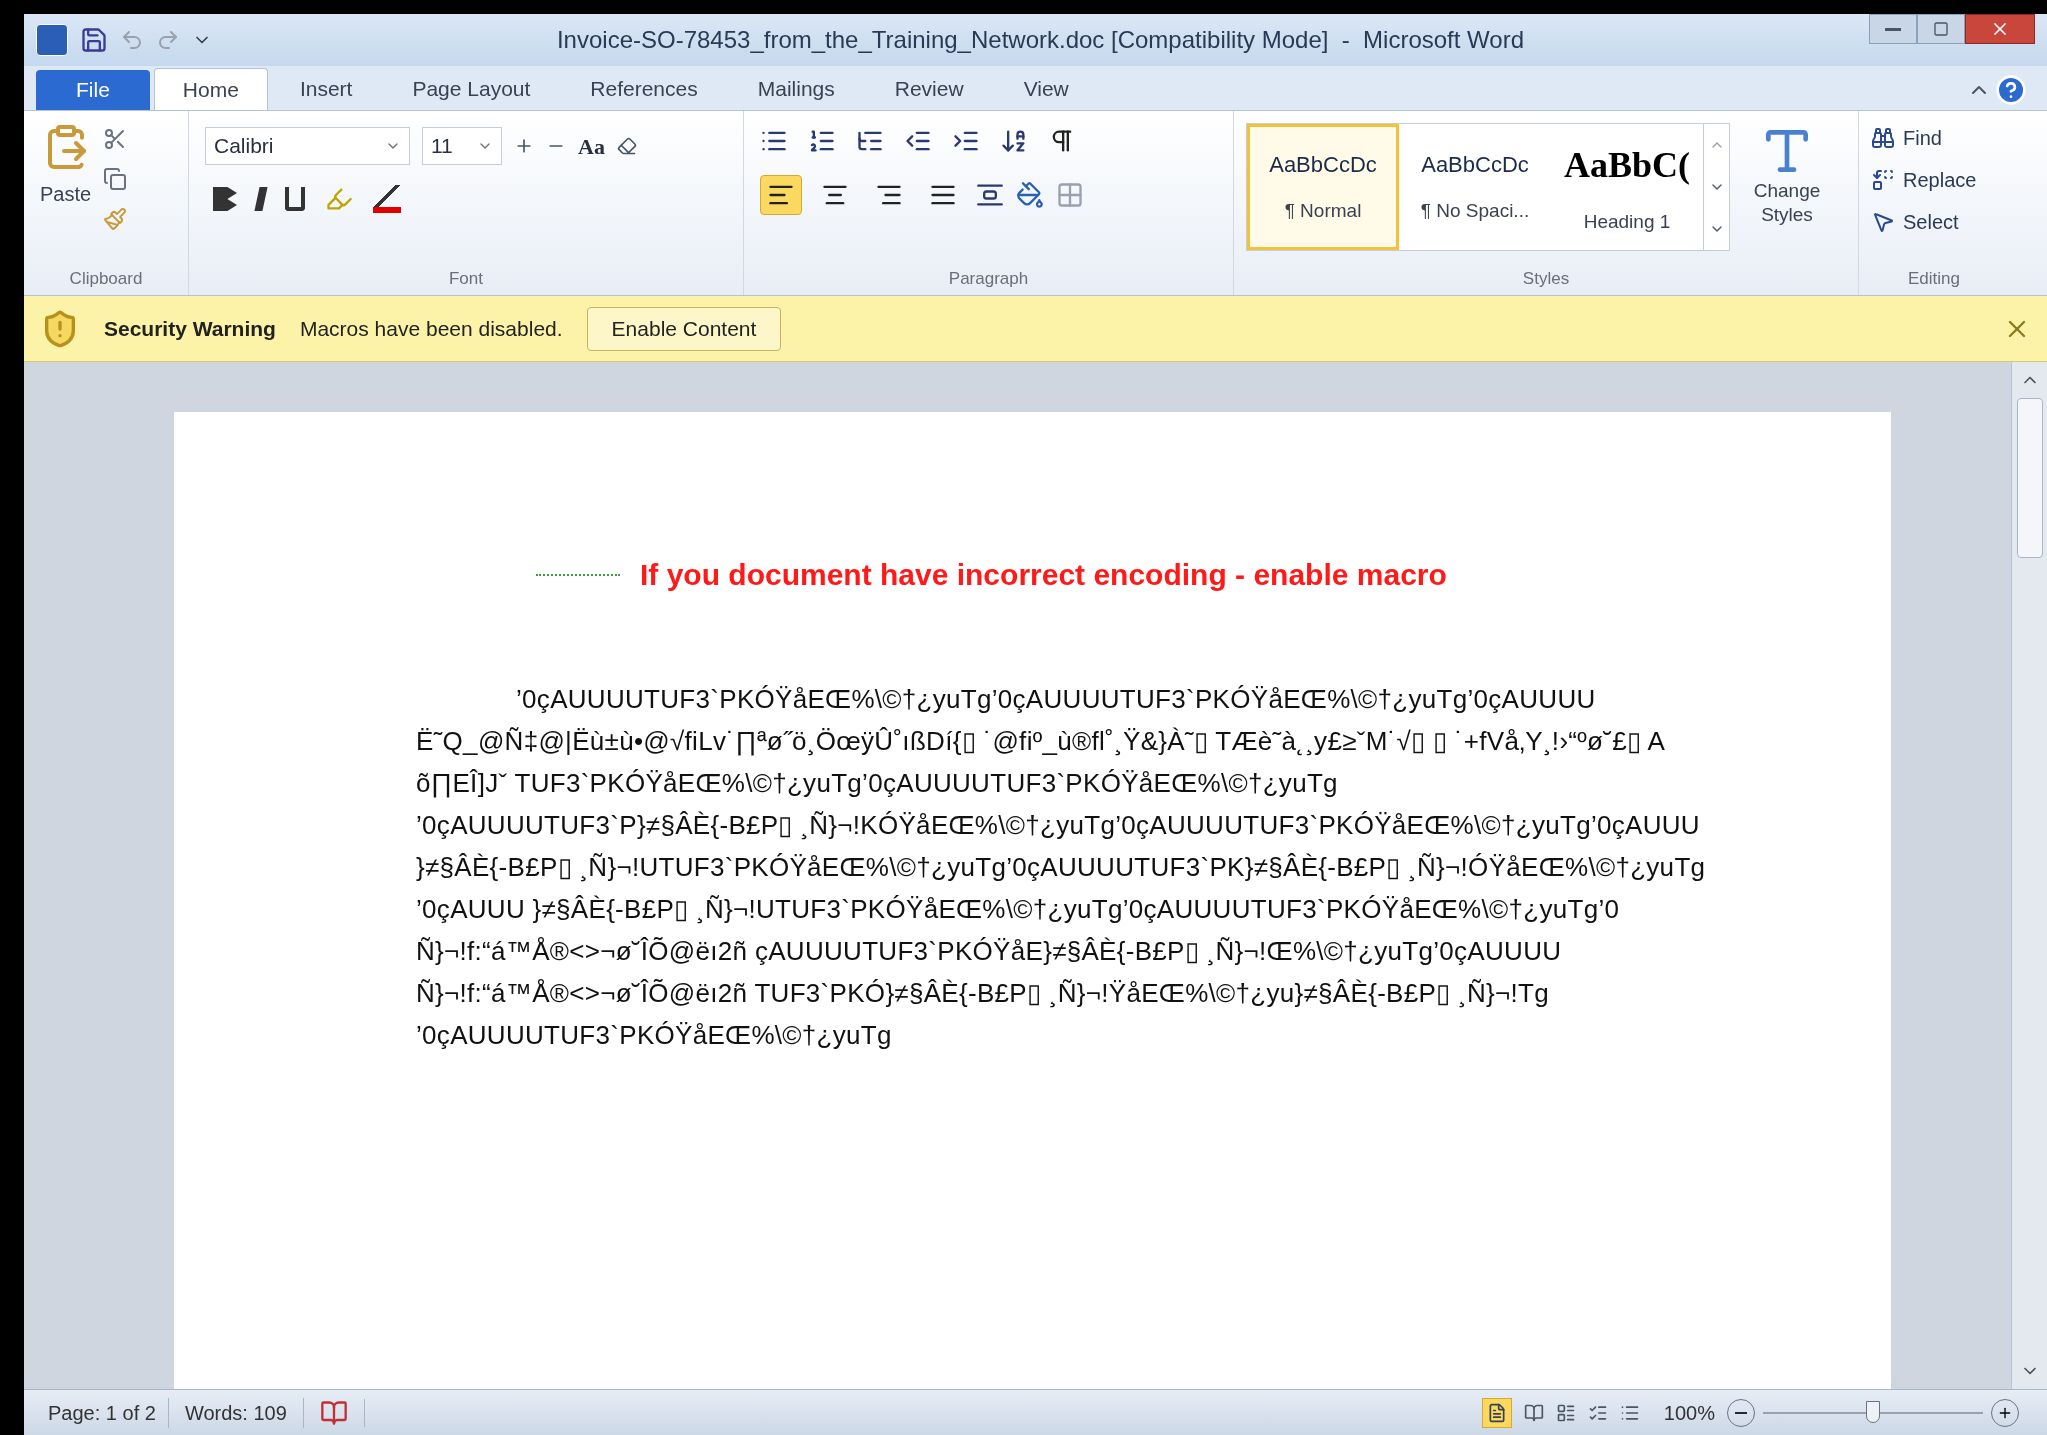 This screenshot has width=2047, height=1435. Describe the element at coordinates (2000, 29) in the screenshot. I see `close-button` at that location.